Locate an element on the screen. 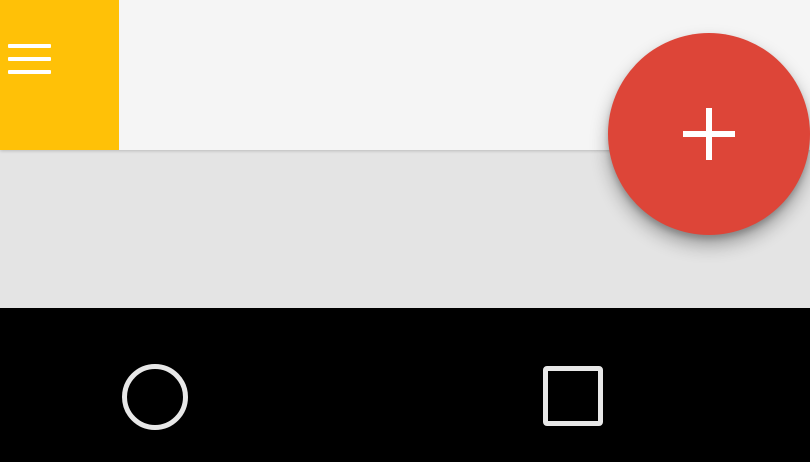 The height and width of the screenshot is (462, 810). menu-button is located at coordinates (59, 75).